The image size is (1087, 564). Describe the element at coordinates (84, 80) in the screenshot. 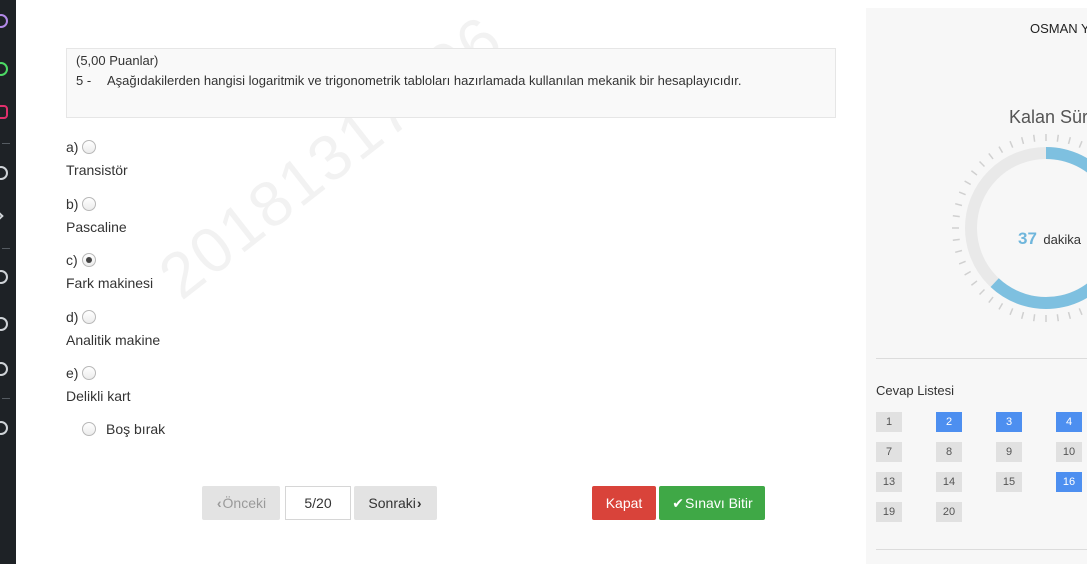

I see `question-number: 5 -` at that location.